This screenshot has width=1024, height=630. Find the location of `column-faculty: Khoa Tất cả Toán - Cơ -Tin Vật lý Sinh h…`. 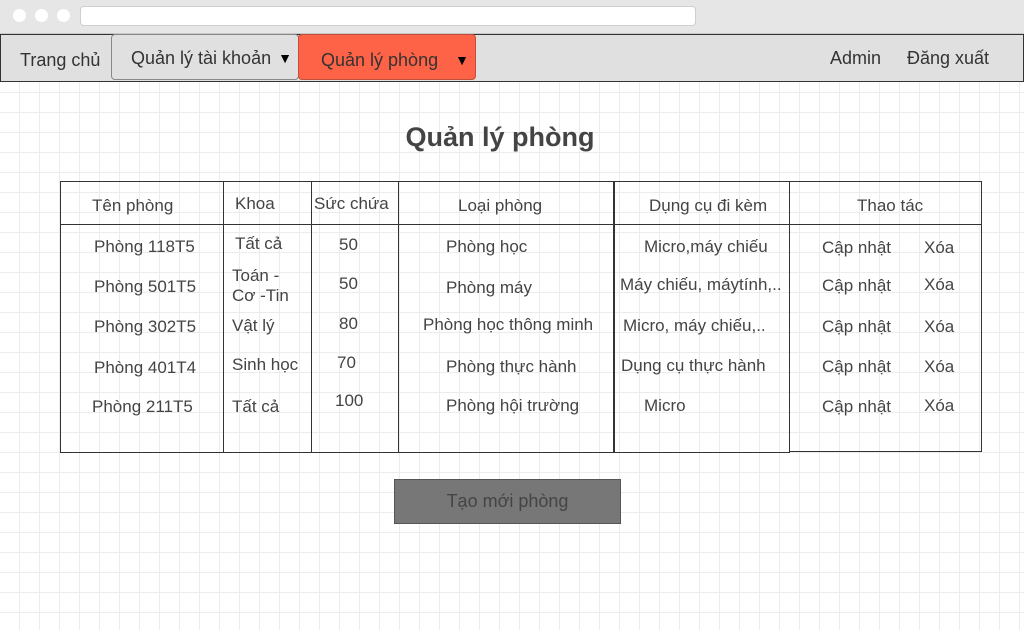

column-faculty: Khoa Tất cả Toán - Cơ -Tin Vật lý Sinh h… is located at coordinates (267, 317).